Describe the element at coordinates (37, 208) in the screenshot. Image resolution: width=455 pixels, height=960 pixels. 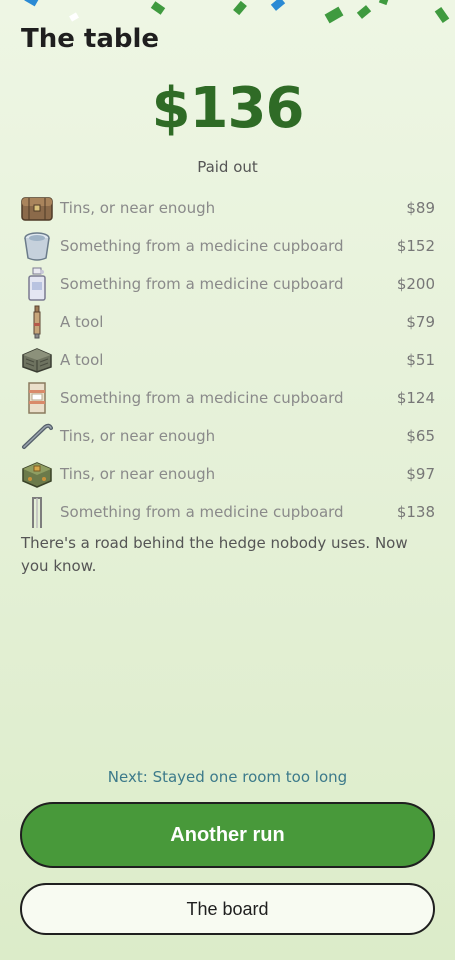
I see `chest-icon` at that location.